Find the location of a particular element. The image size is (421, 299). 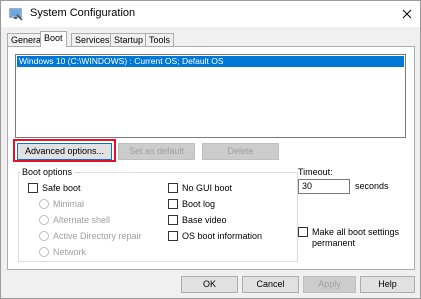

set-as-default-button: Set as default is located at coordinates (156, 151).